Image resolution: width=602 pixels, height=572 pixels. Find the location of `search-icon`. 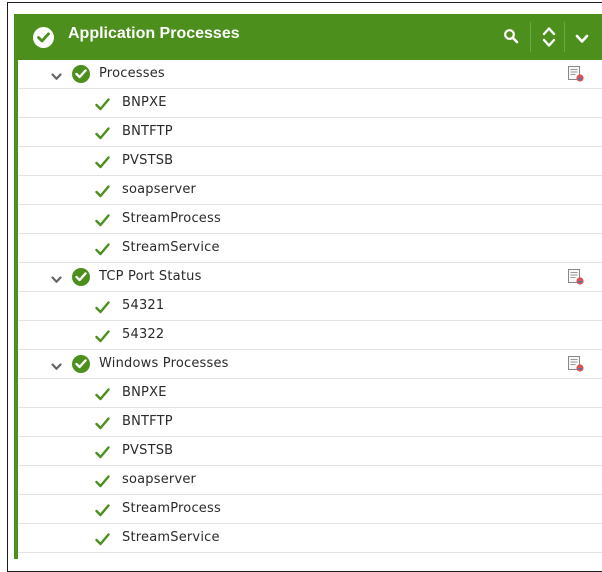

search-icon is located at coordinates (511, 36).